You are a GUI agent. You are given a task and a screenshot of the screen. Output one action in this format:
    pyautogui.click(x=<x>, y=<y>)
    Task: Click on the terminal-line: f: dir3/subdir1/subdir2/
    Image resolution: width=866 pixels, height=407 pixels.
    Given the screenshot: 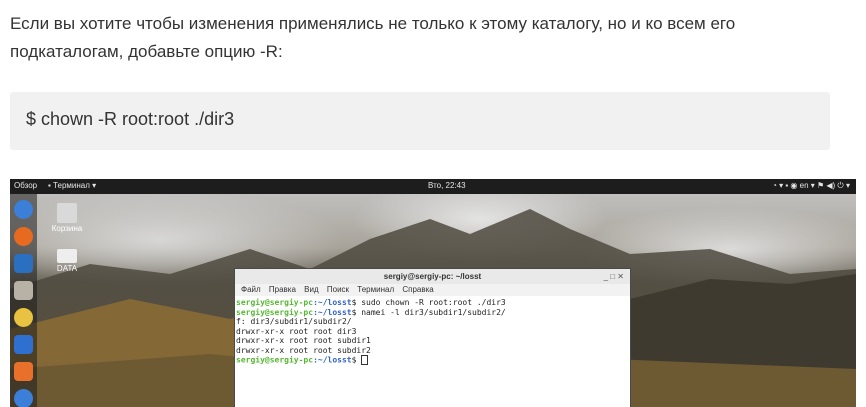 What is the action you would take?
    pyautogui.click(x=294, y=321)
    